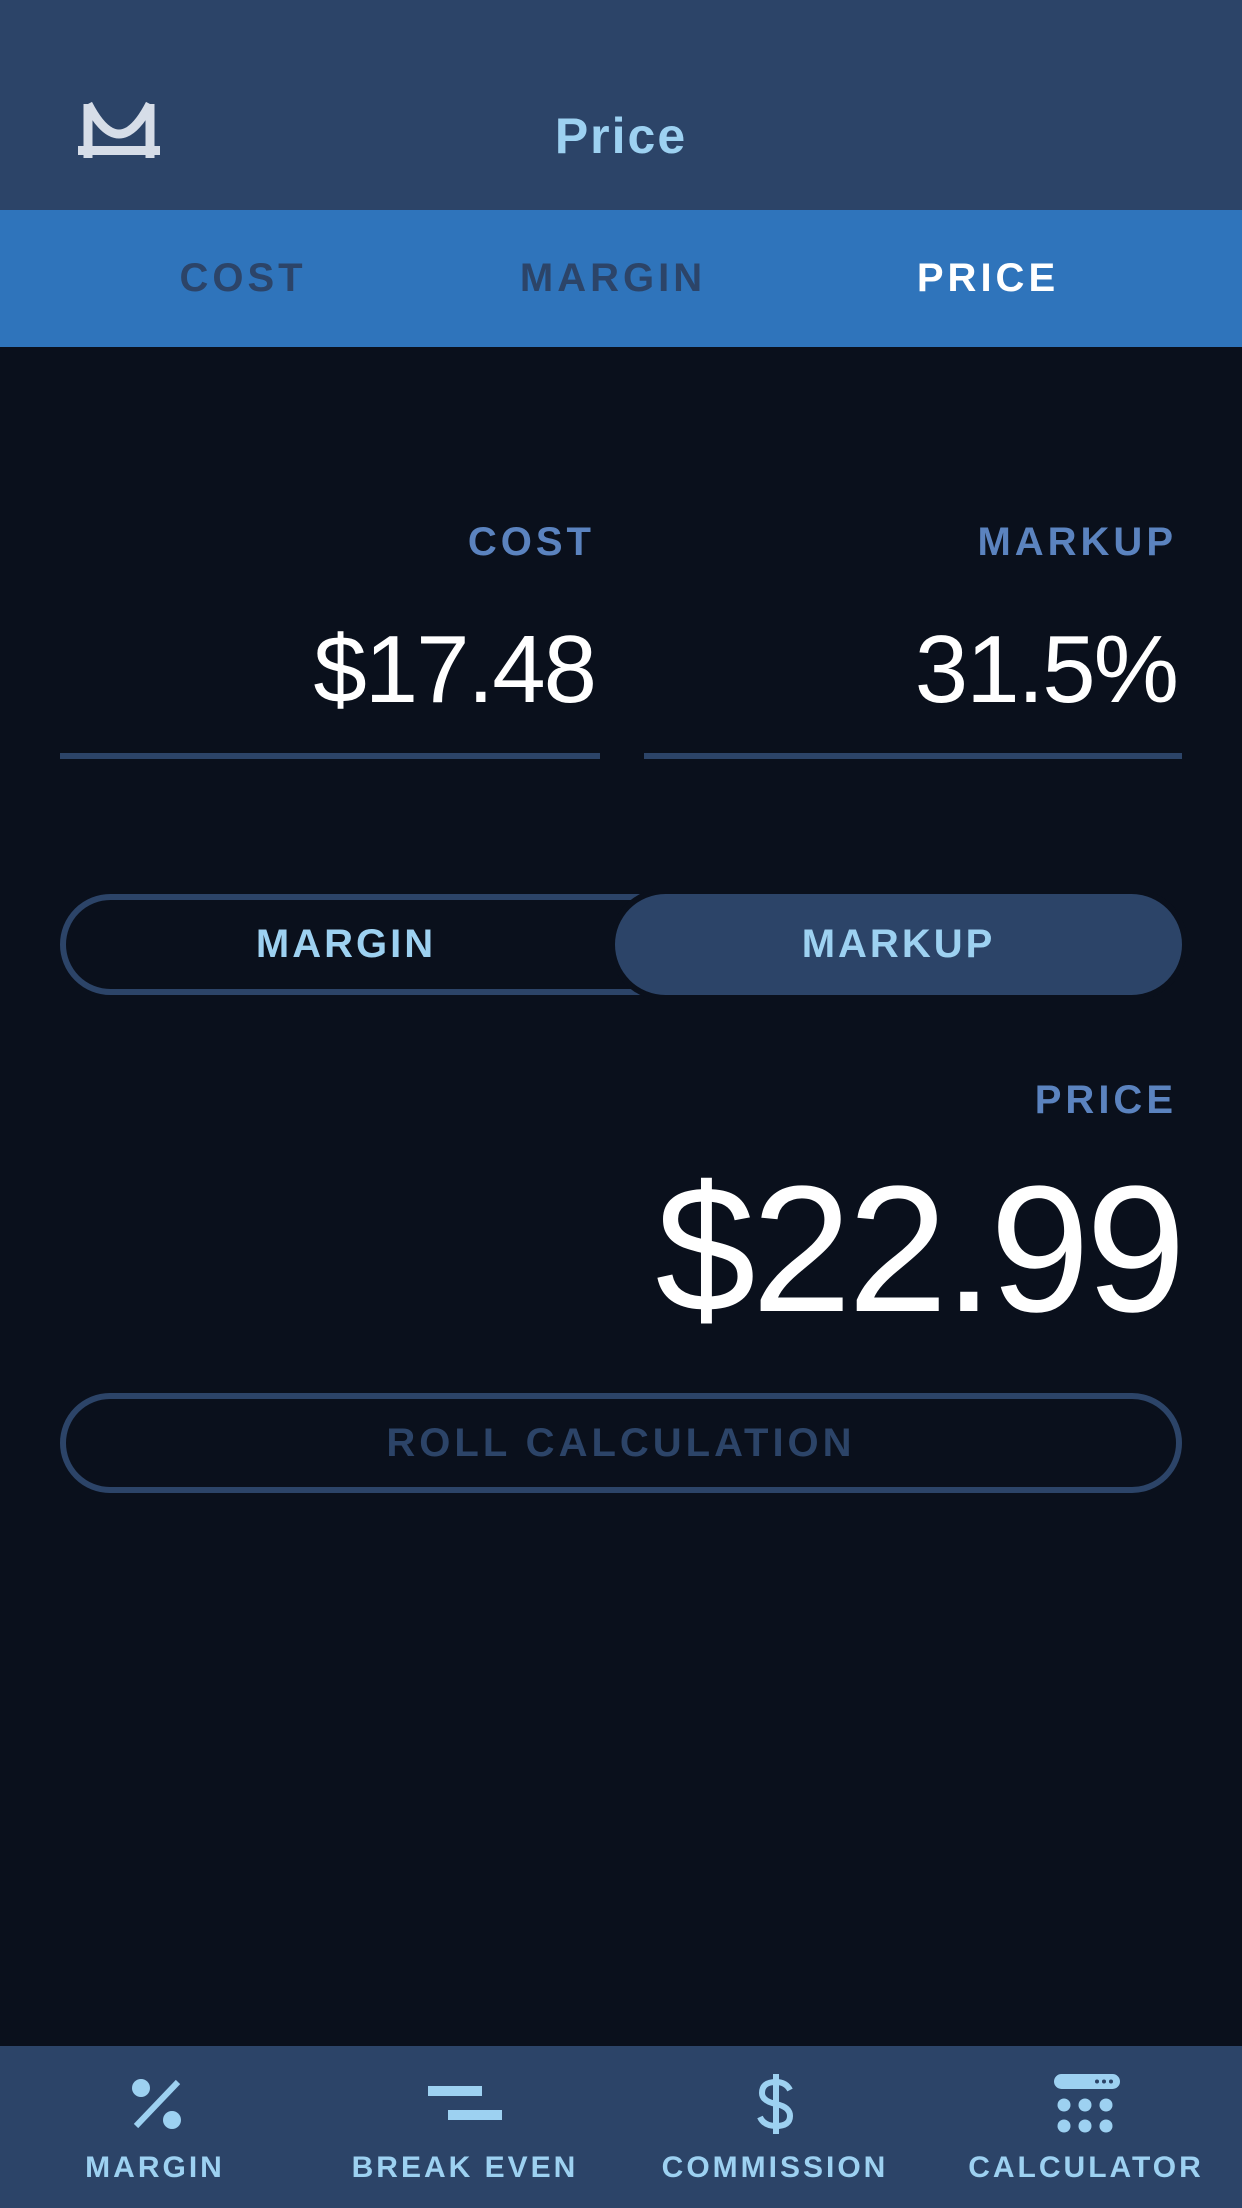 The height and width of the screenshot is (2208, 1242). Describe the element at coordinates (330, 756) in the screenshot. I see `cost-underline` at that location.